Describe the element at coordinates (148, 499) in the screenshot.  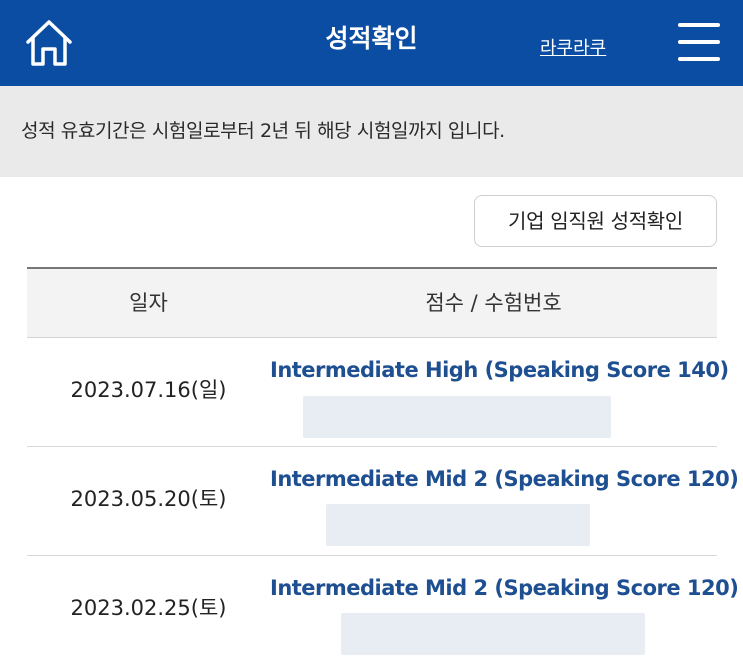
I see `test-date: 2023.05.20(토)` at that location.